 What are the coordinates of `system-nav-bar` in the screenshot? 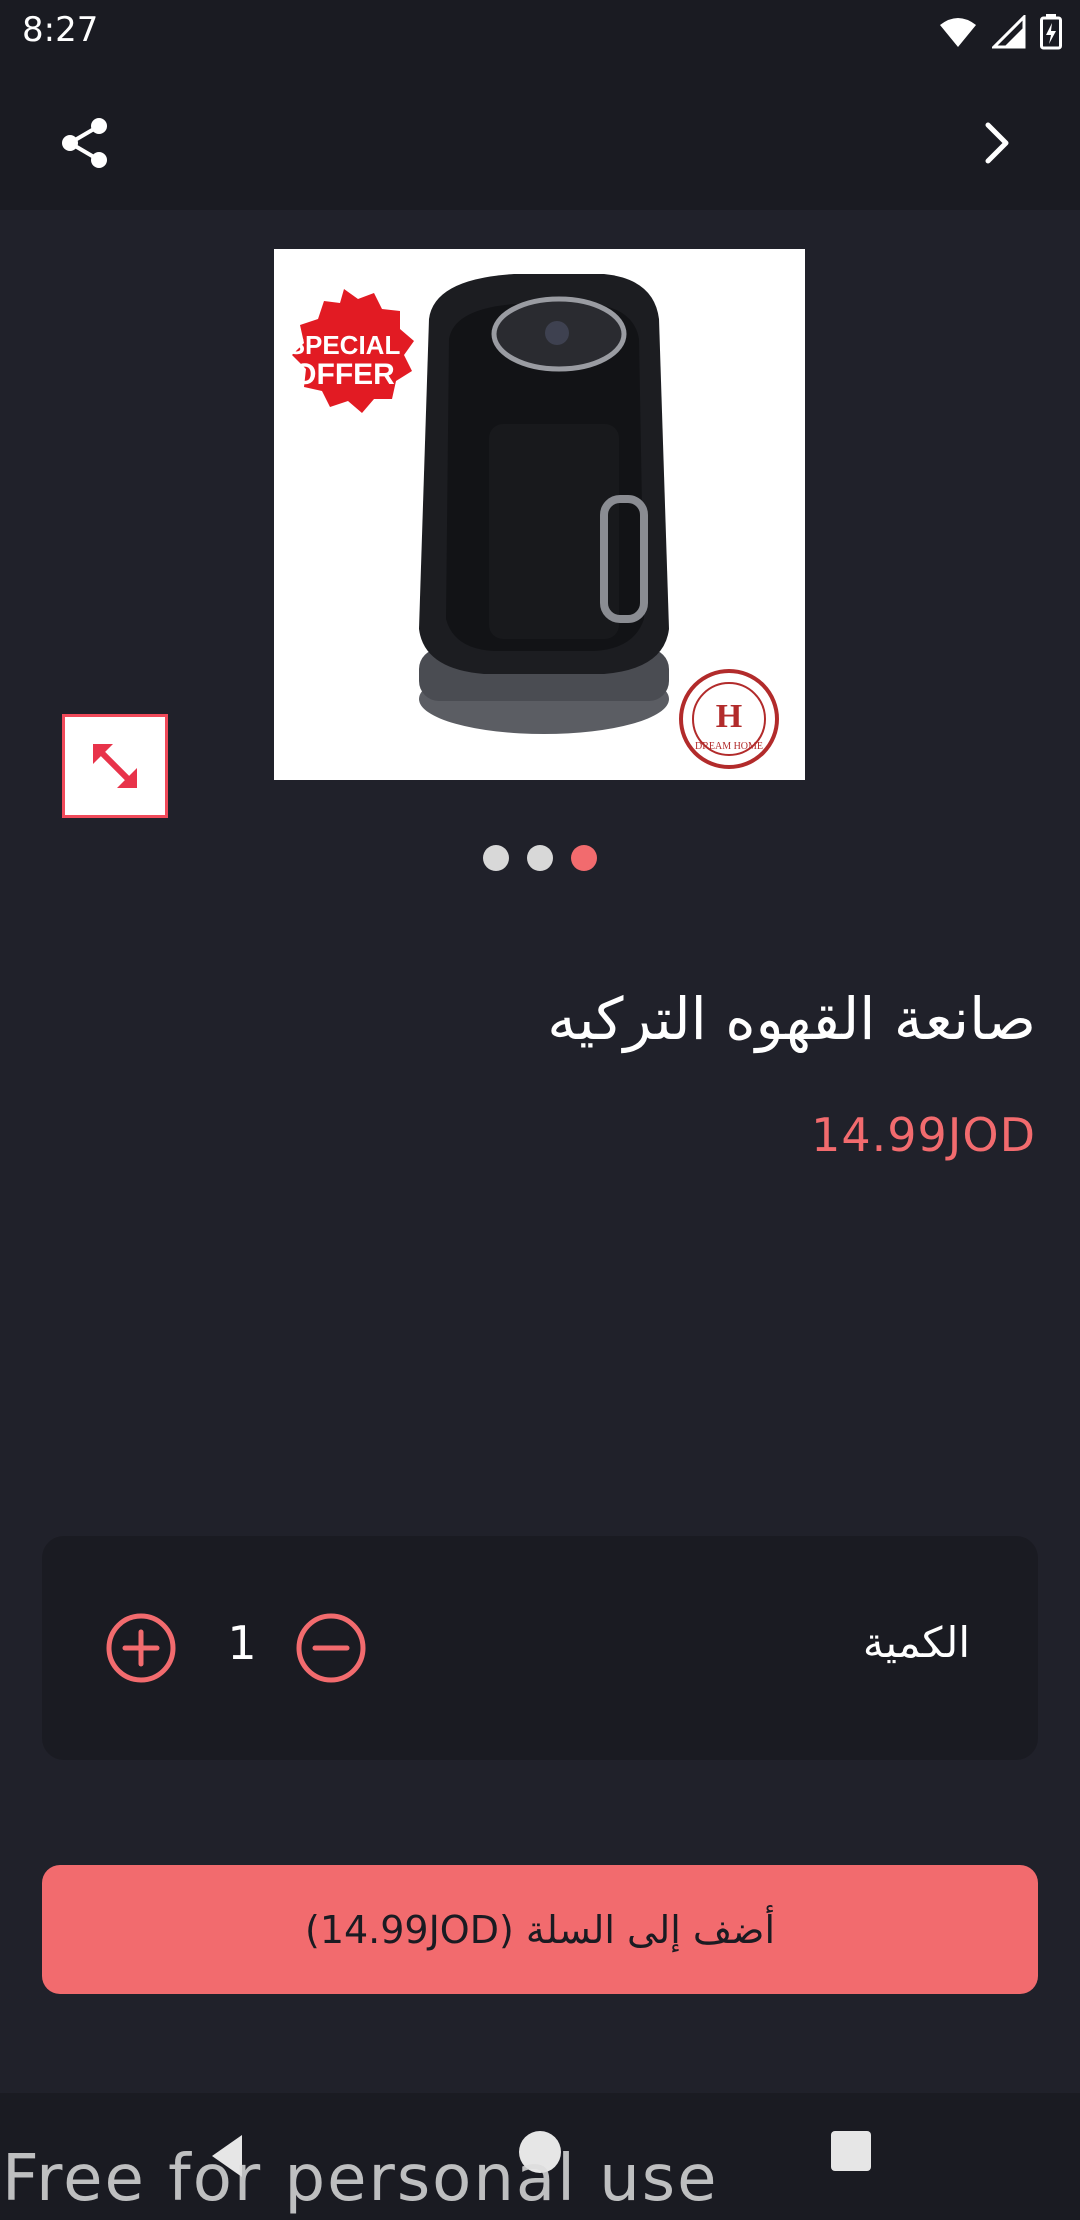 It's located at (540, 2156).